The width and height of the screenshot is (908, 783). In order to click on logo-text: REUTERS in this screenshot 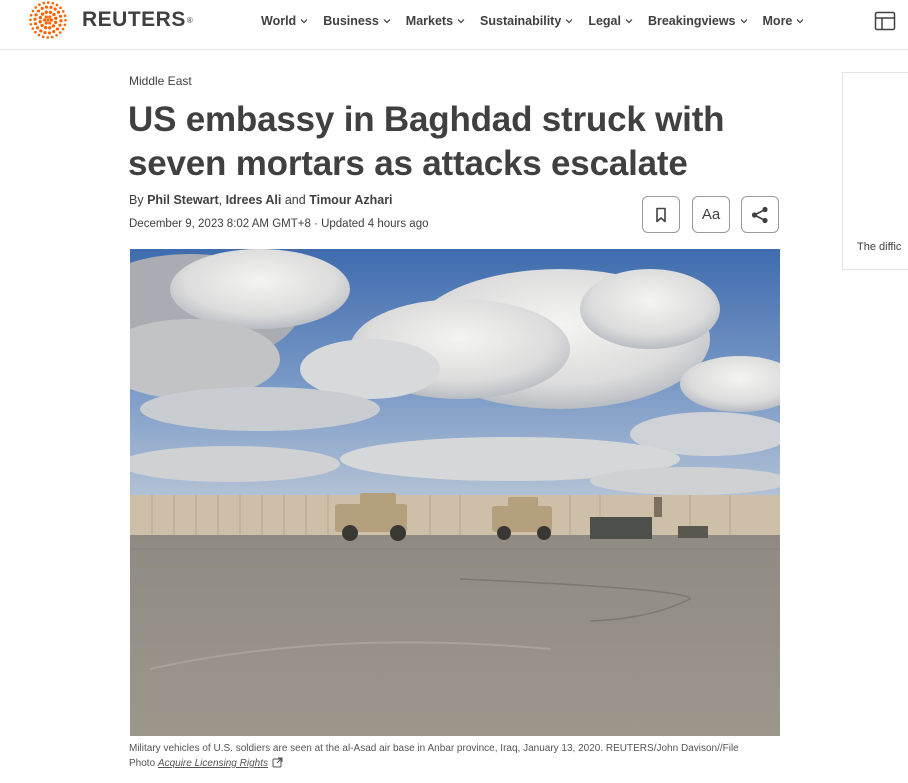, I will do `click(134, 19)`.